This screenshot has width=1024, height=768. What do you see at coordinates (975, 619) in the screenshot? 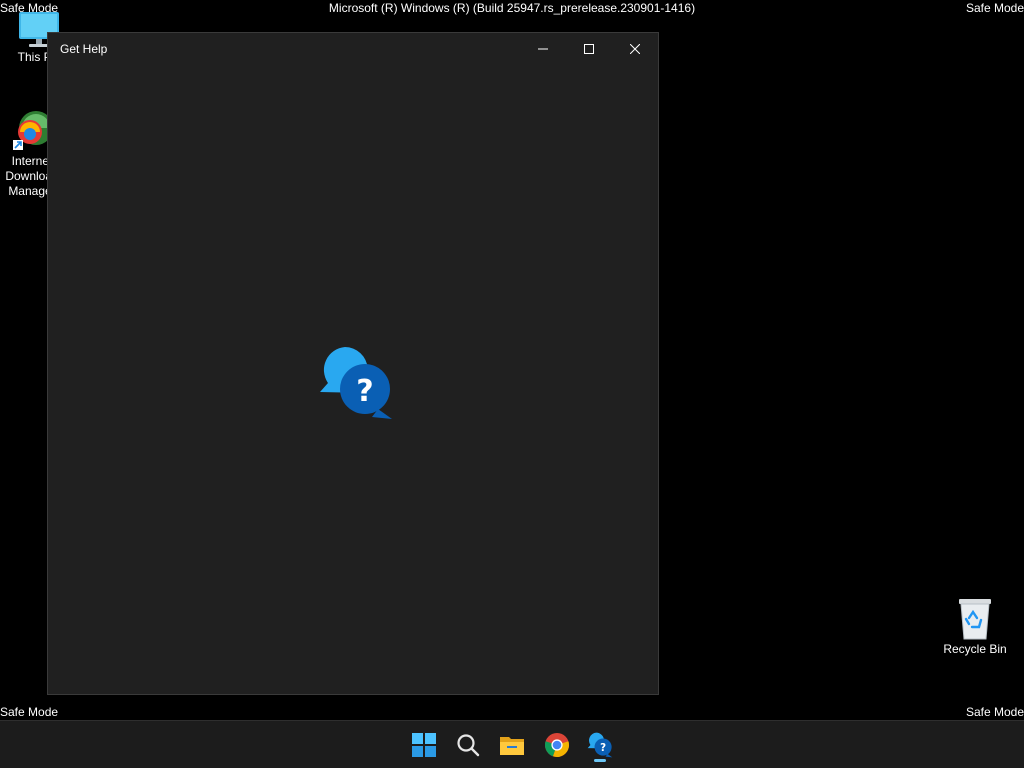
I see `recycle-bin-icon` at bounding box center [975, 619].